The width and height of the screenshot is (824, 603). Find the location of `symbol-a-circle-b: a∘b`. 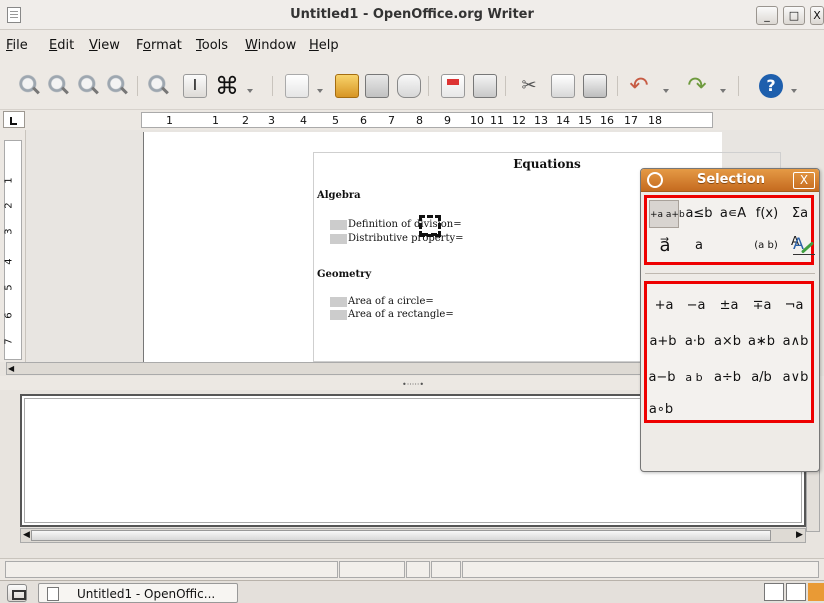

symbol-a-circle-b: a∘b is located at coordinates (661, 410).